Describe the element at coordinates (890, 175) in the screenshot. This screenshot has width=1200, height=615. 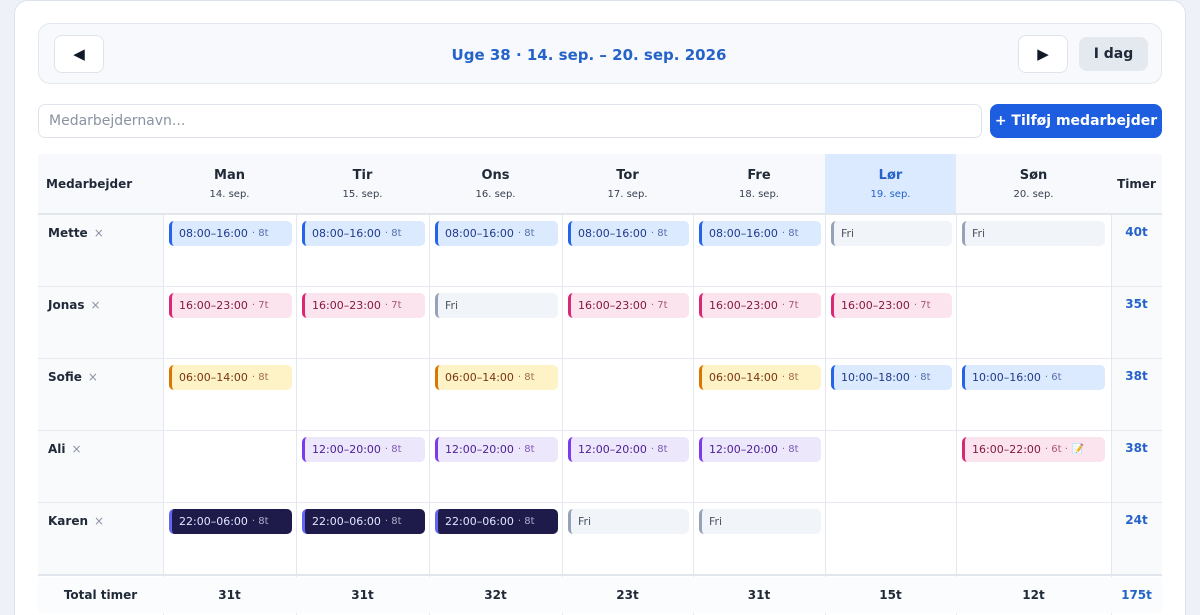
I see `day-name: Lør` at that location.